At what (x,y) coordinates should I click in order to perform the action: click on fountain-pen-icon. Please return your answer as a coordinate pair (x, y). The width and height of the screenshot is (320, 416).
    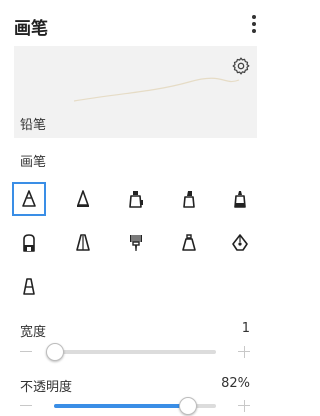
    Looking at the image, I should click on (240, 242).